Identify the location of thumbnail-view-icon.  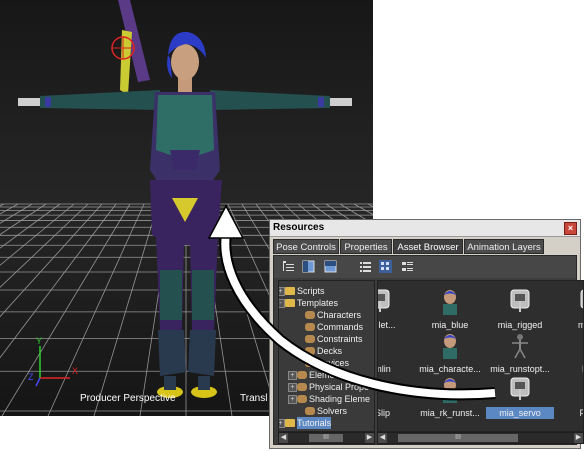
(385, 266).